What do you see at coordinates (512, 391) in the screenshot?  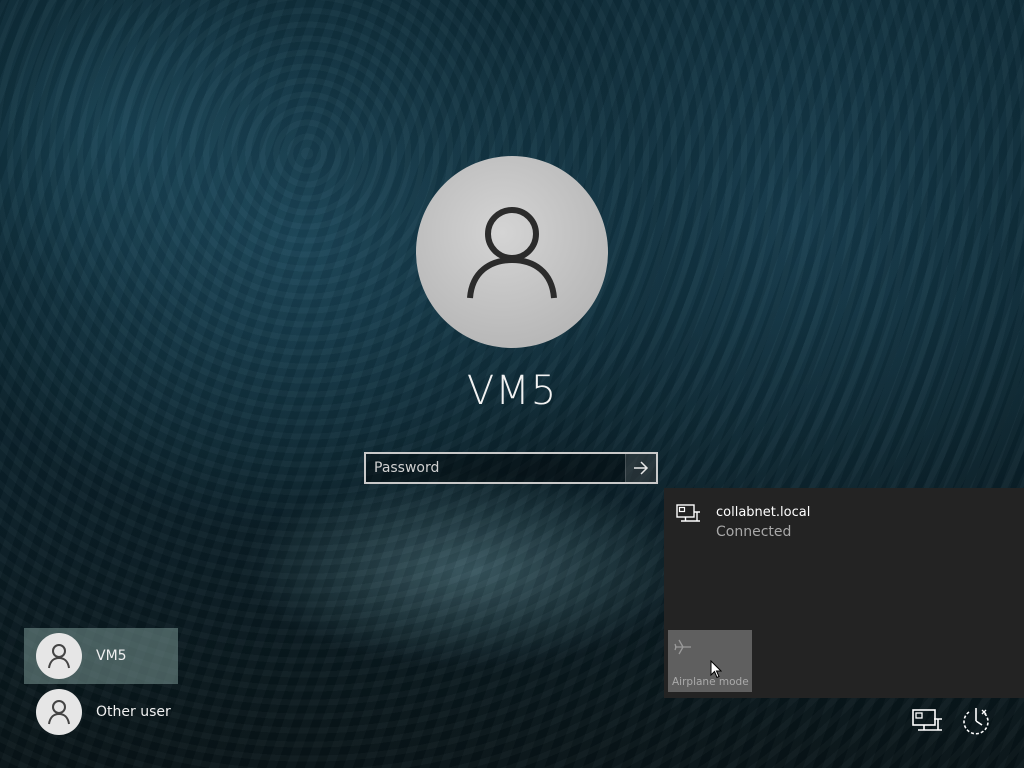 I see `account-name: VM5` at bounding box center [512, 391].